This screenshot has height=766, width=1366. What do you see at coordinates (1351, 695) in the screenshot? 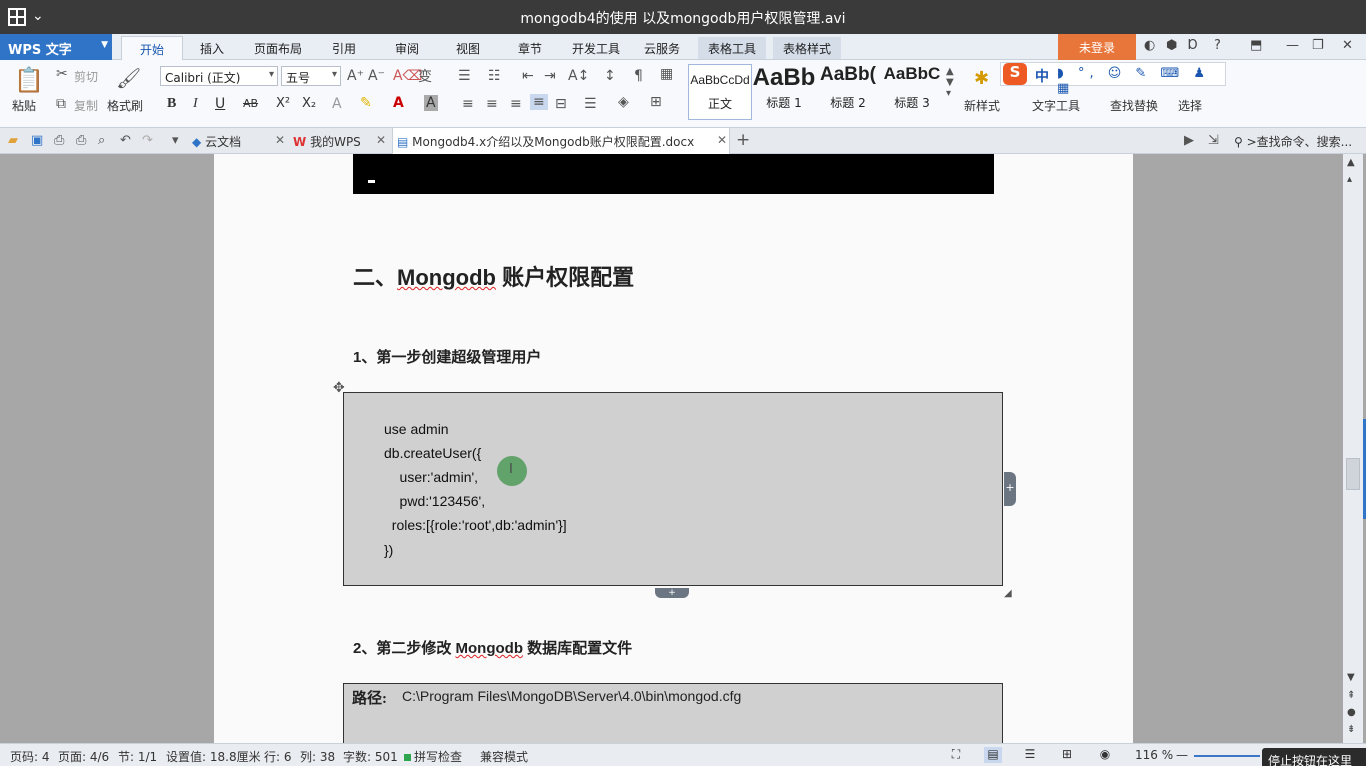
I see `prev-page-icon: ⇞` at bounding box center [1351, 695].